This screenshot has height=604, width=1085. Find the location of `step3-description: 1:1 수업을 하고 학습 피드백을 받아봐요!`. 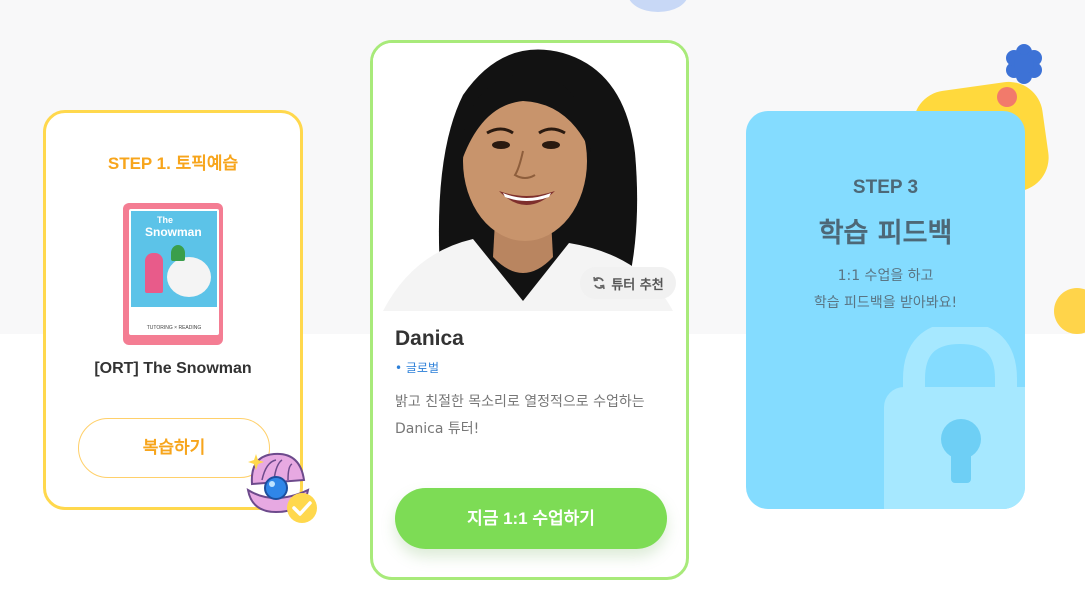

step3-description: 1:1 수업을 하고 학습 피드백을 받아봐요! is located at coordinates (885, 290).